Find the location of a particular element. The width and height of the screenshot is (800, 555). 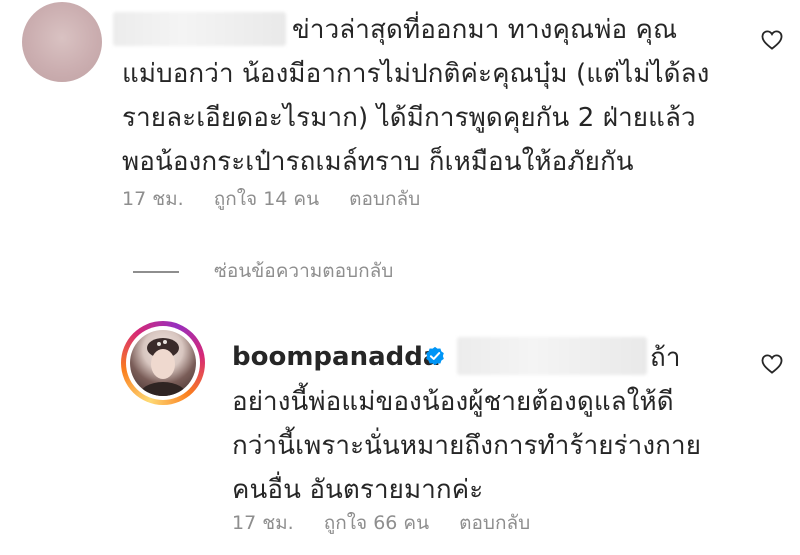

comment-meta: 17 ชม. ถูกใจ 66 คน ตอบกลับ is located at coordinates (393, 523).